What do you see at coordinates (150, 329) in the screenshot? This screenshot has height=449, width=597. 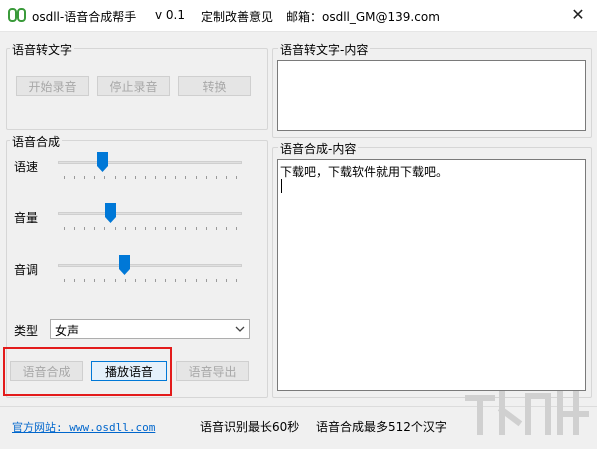 I see `voice-type-select: 女声` at bounding box center [150, 329].